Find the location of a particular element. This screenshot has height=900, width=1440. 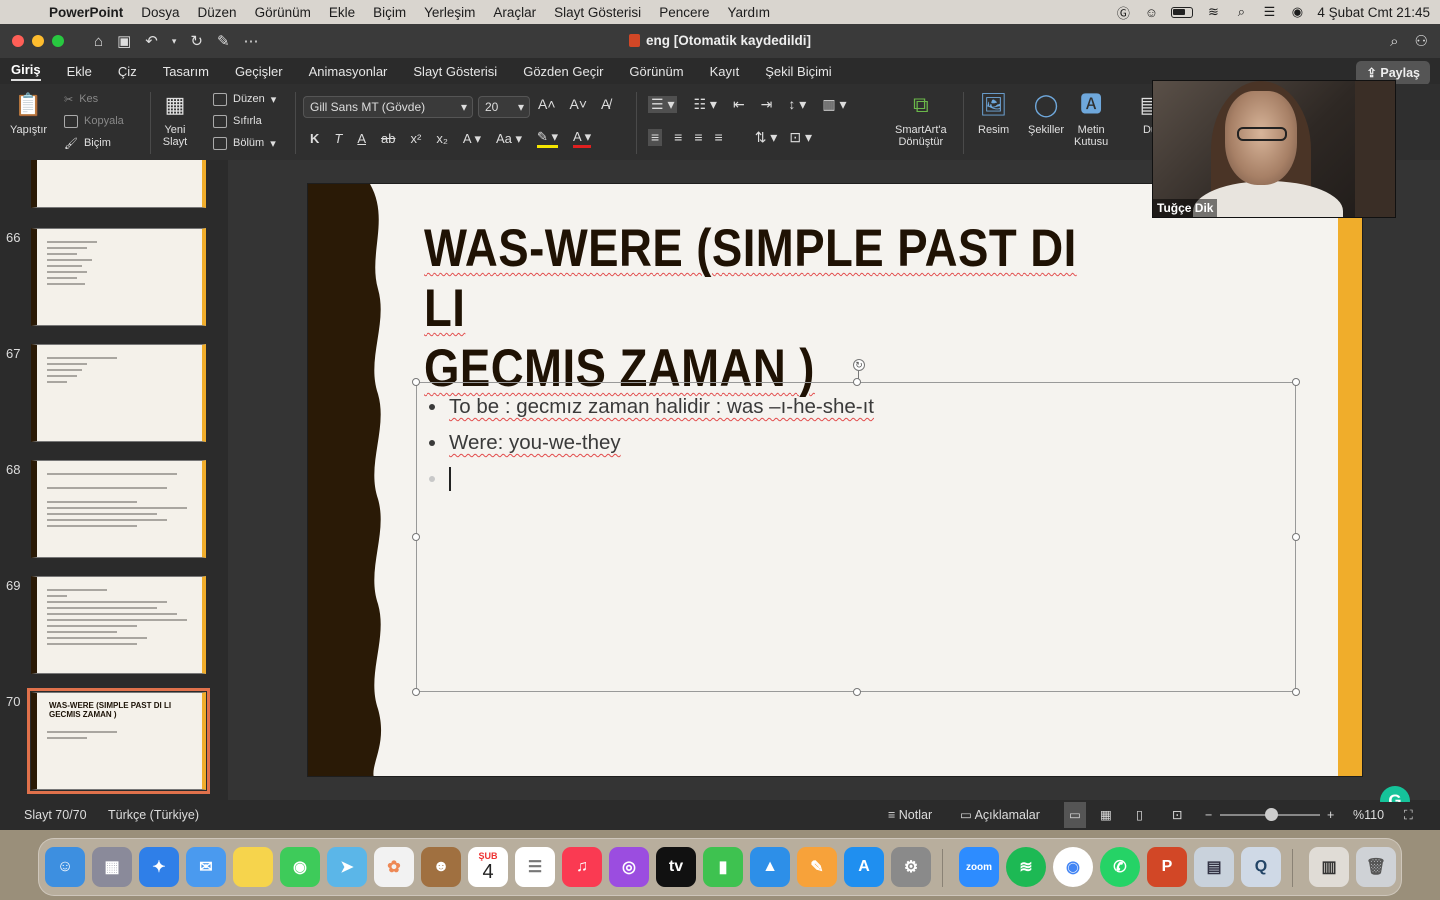

copy-button: Kopyala is located at coordinates (94, 121).